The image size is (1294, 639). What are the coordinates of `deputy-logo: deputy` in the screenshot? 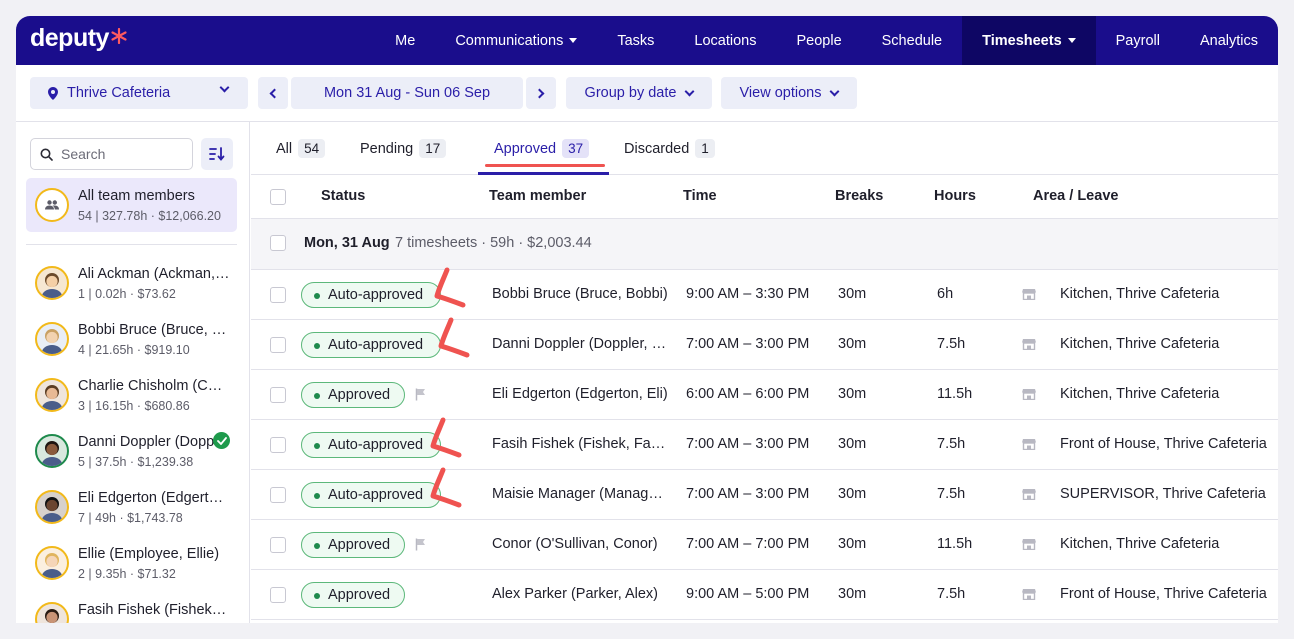 It's located at (78, 38).